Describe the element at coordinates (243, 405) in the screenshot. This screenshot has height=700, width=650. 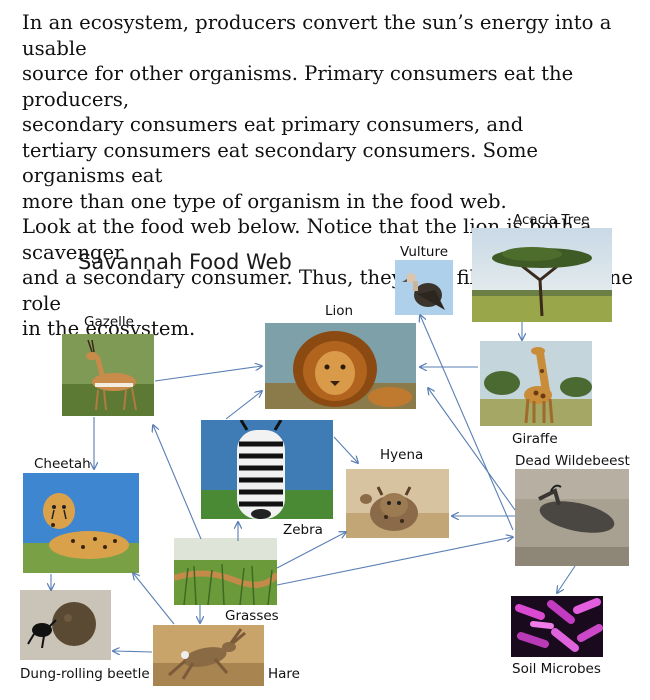
I see `arrow-zebra-to-lion` at that location.